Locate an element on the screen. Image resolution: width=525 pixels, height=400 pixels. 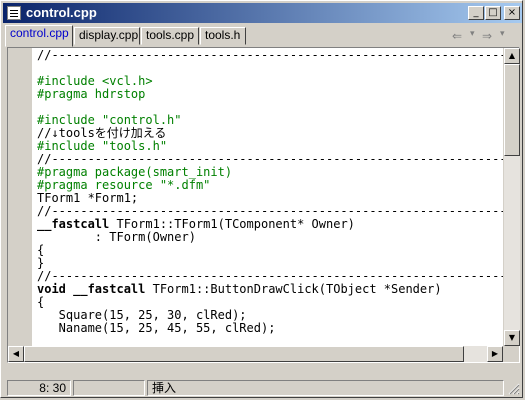
back-arrow-icon: ⇐ is located at coordinates (457, 36).